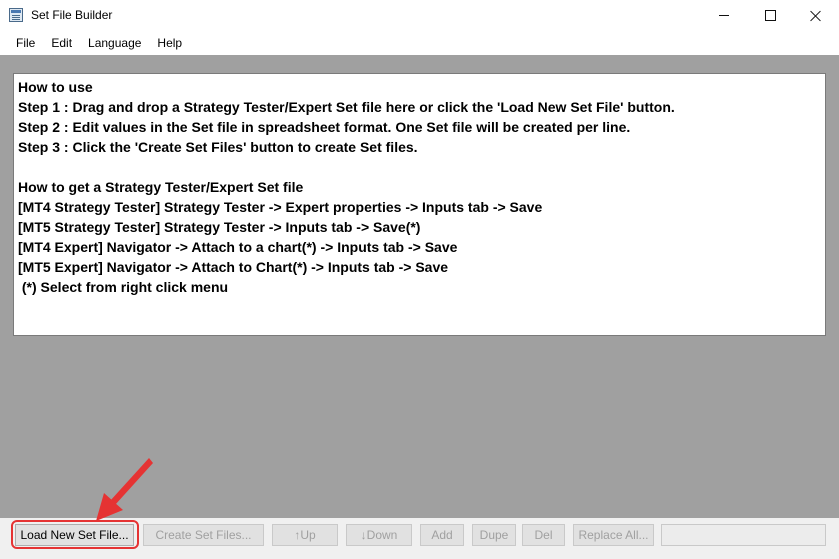 Image resolution: width=839 pixels, height=559 pixels. I want to click on status-field, so click(743, 535).